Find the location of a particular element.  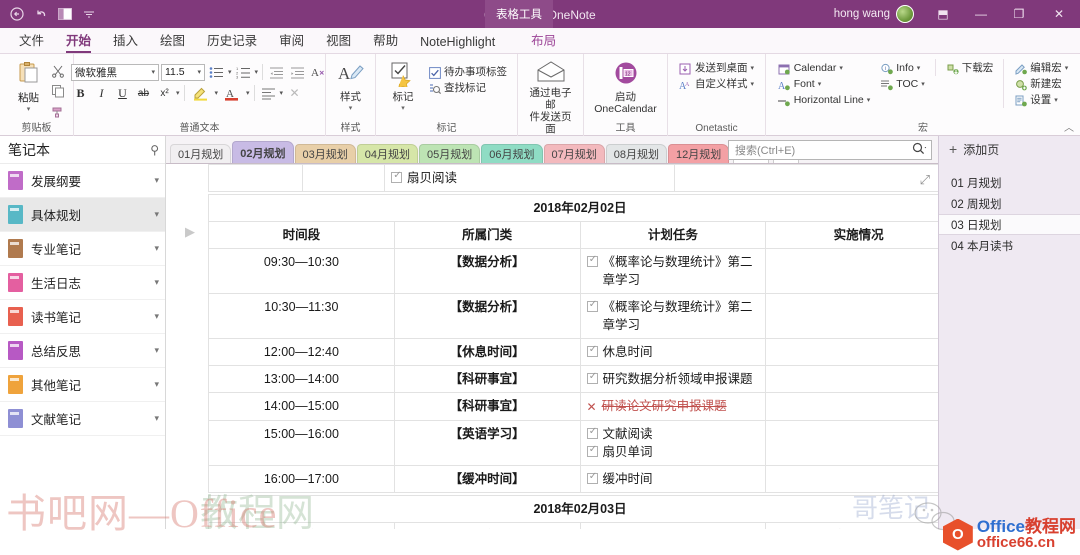

ribbon-tab-review: 审阅 is located at coordinates (291, 40).